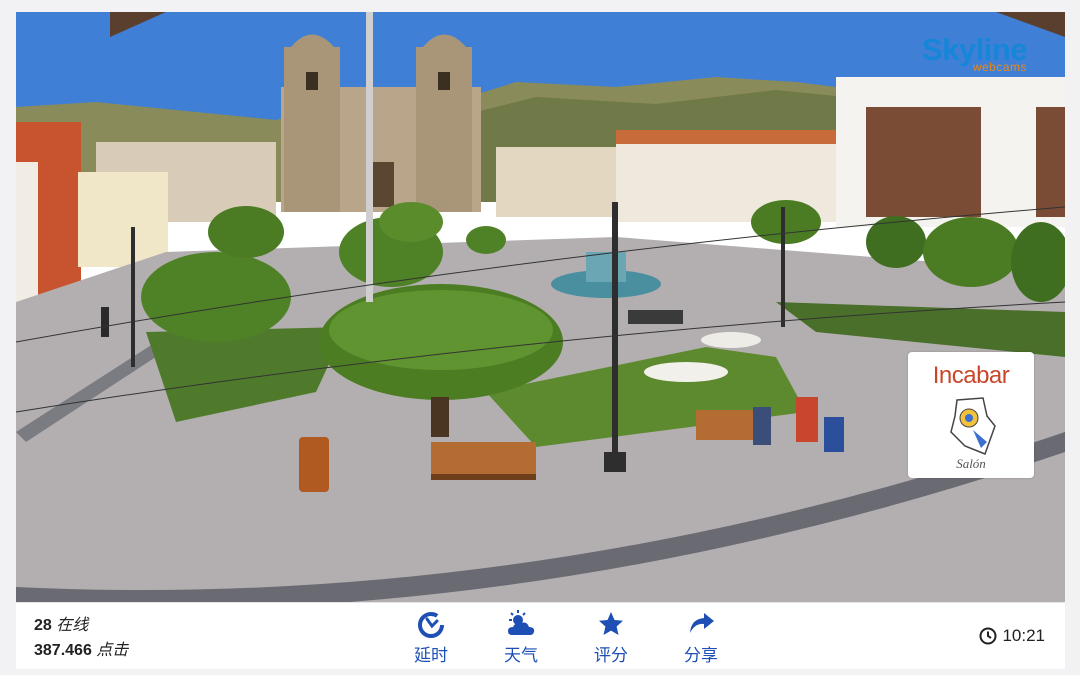  Describe the element at coordinates (1023, 635) in the screenshot. I see `clock-time: 10:21` at that location.